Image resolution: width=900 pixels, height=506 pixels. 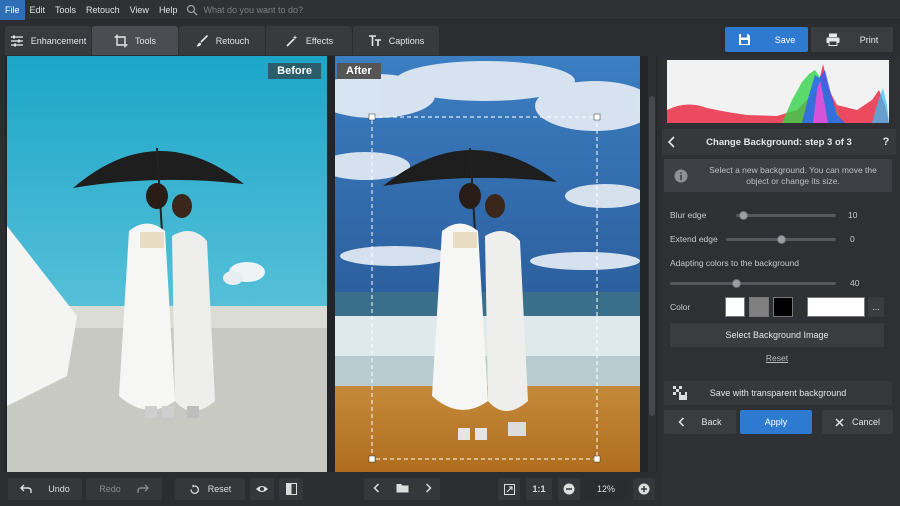 What do you see at coordinates (777, 358) in the screenshot?
I see `reset-link: Reset` at bounding box center [777, 358].